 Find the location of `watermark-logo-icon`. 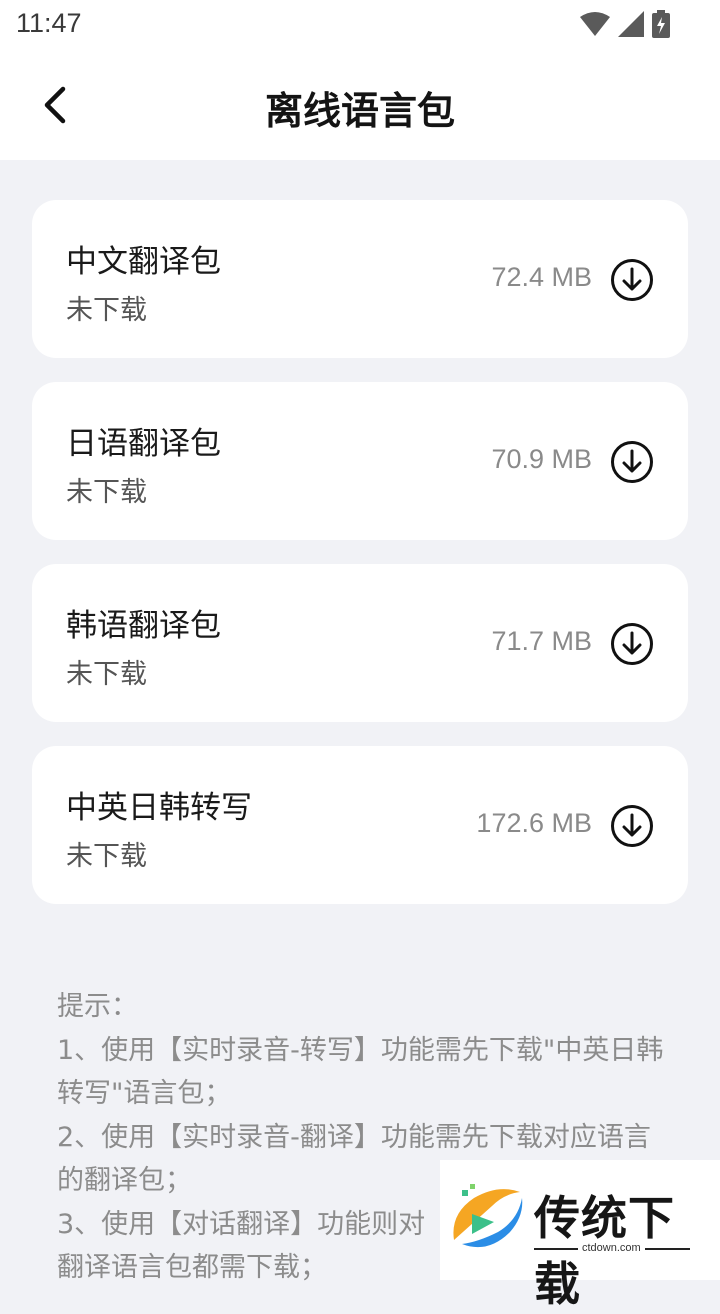

watermark-logo-icon is located at coordinates (488, 1216).